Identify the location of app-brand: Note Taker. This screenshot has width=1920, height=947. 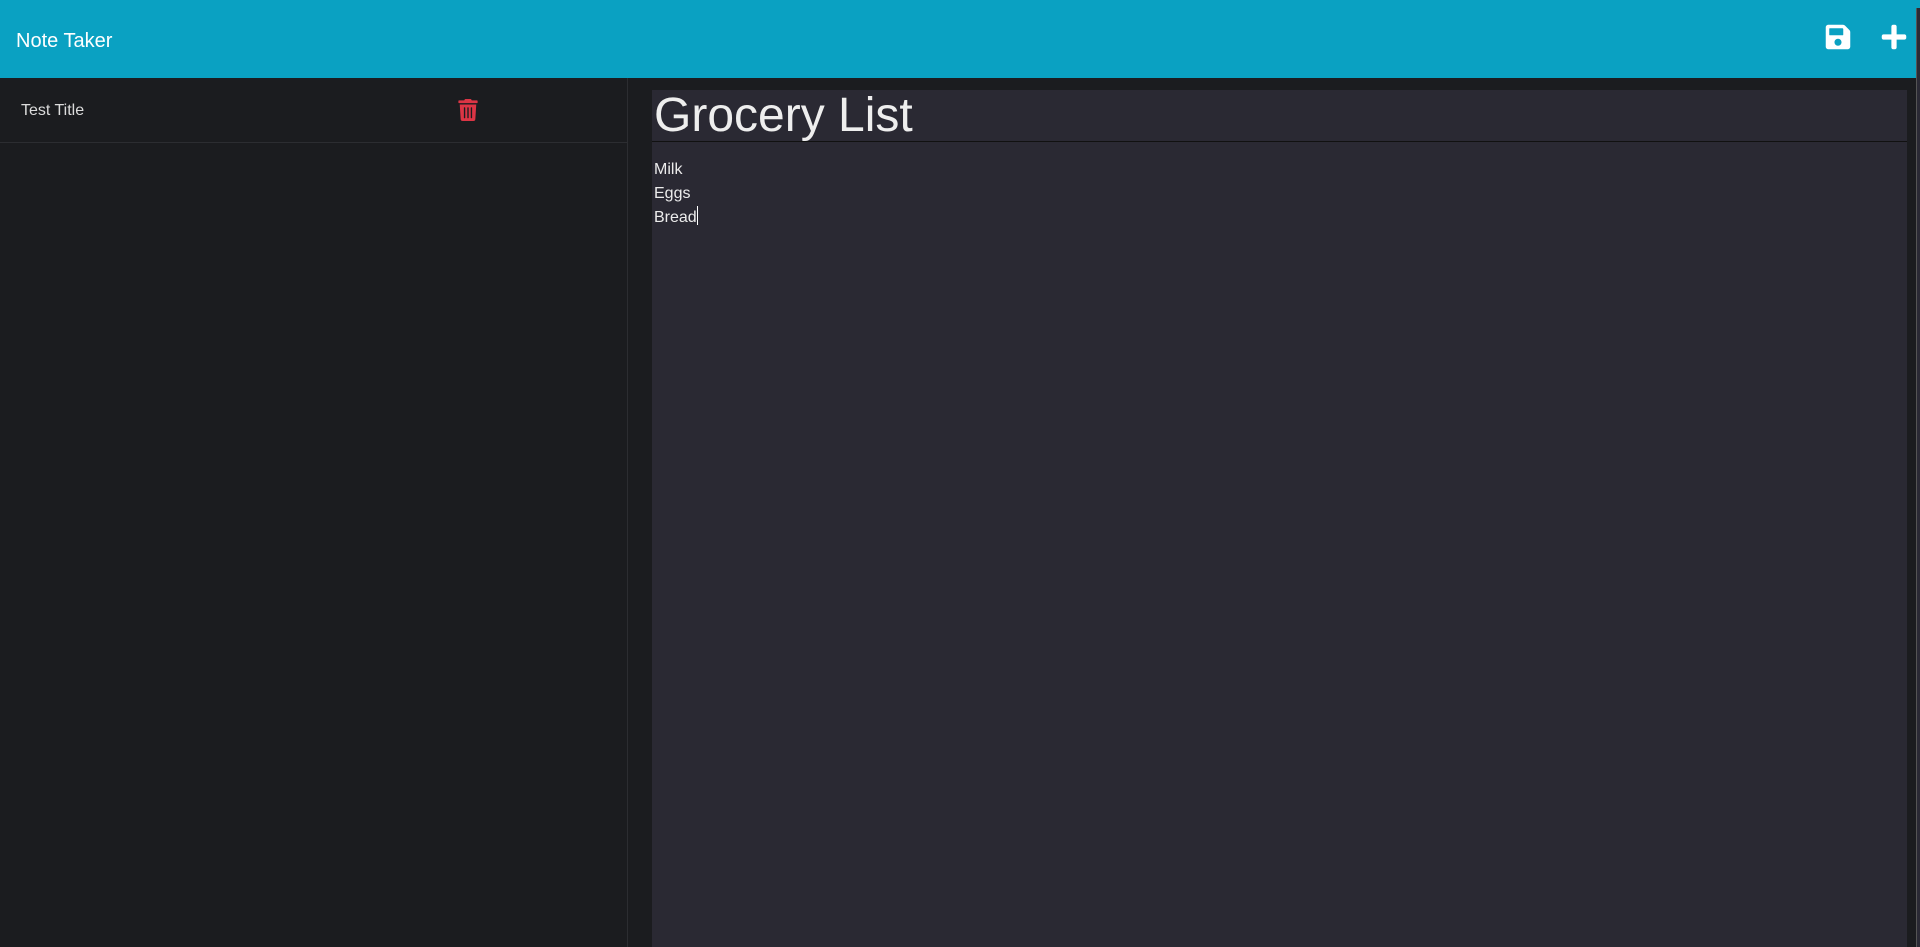
(64, 41).